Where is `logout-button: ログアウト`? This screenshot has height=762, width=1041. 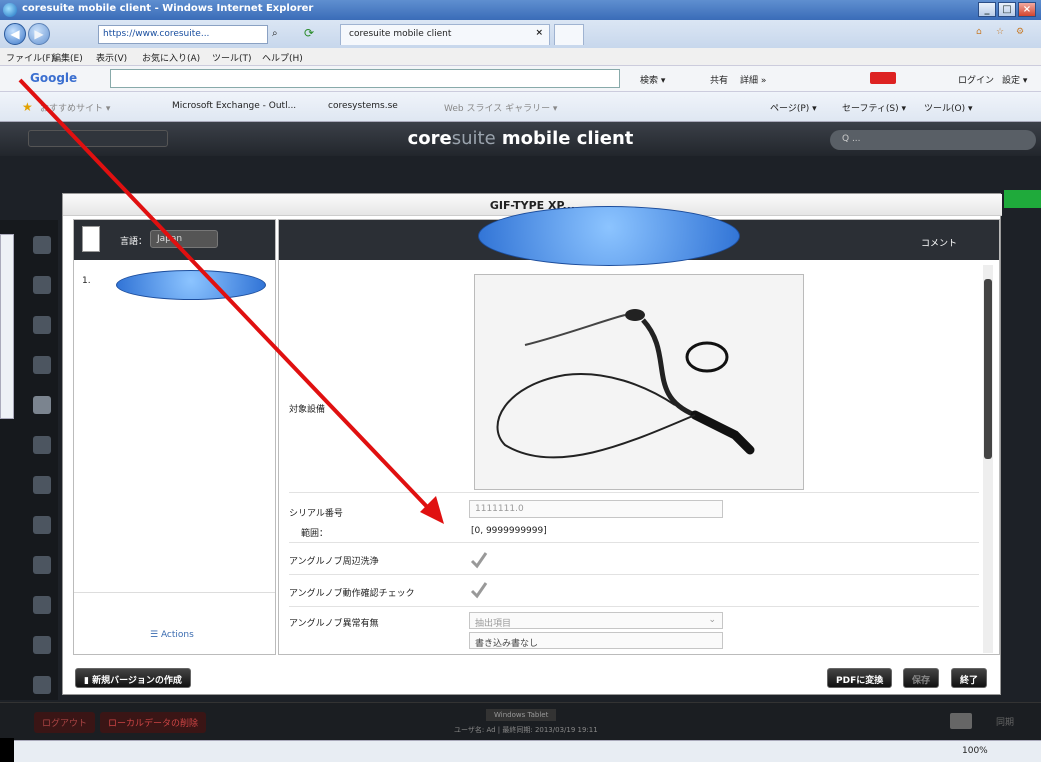 logout-button: ログアウト is located at coordinates (65, 722).